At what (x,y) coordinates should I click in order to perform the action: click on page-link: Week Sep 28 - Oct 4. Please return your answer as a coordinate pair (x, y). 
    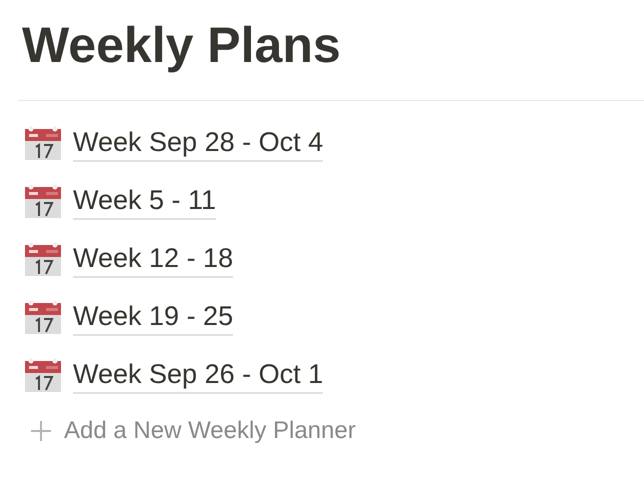
    Looking at the image, I should click on (198, 143).